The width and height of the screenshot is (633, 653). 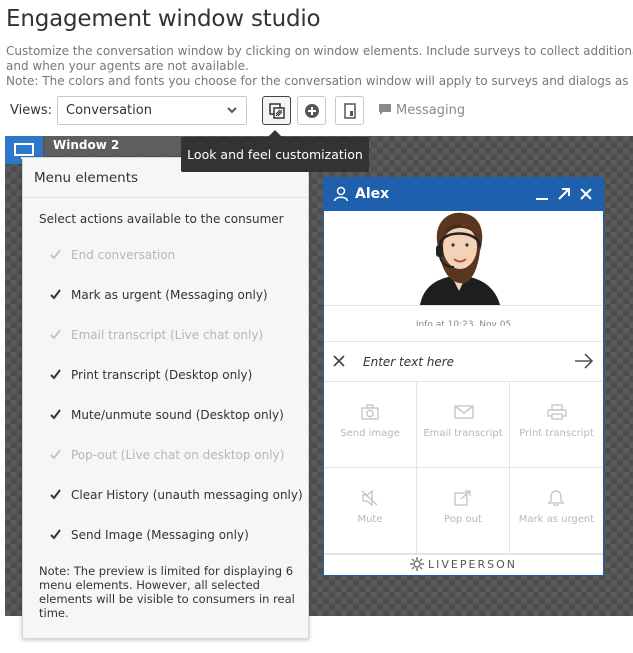 I want to click on clear-icon, so click(x=339, y=361).